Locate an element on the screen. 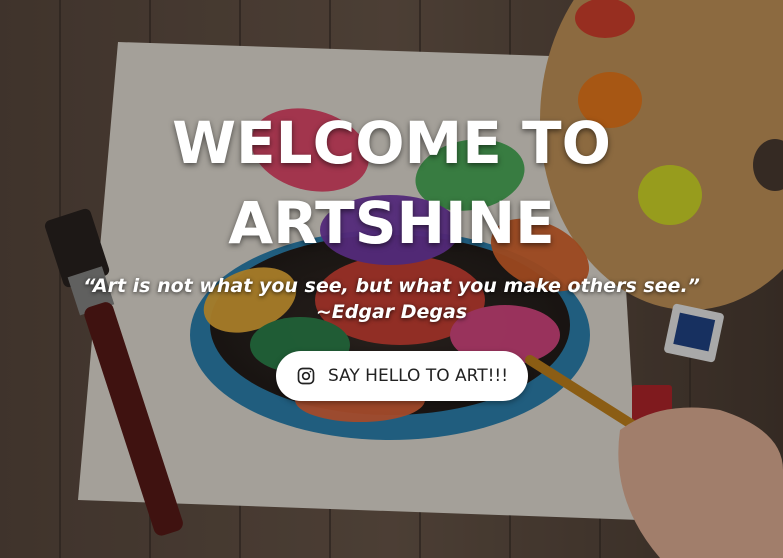 The width and height of the screenshot is (783, 558). say-hello-button: SAY HELLO TO ART!!! is located at coordinates (402, 376).